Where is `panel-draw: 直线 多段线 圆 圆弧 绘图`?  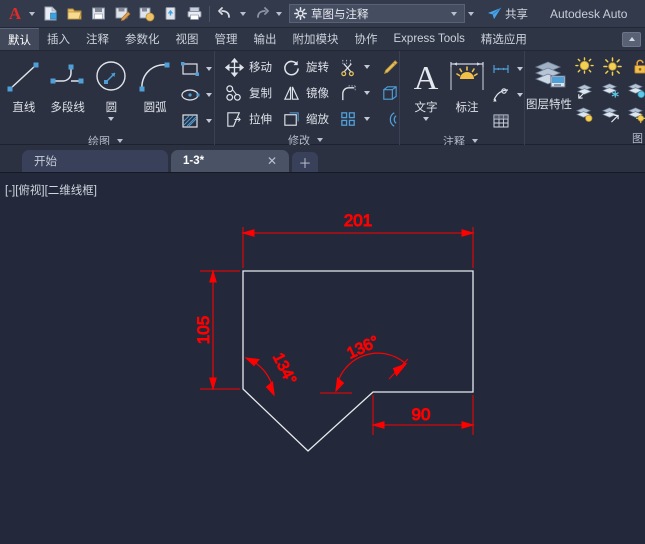 panel-draw: 直线 多段线 圆 圆弧 绘图 is located at coordinates (107, 99).